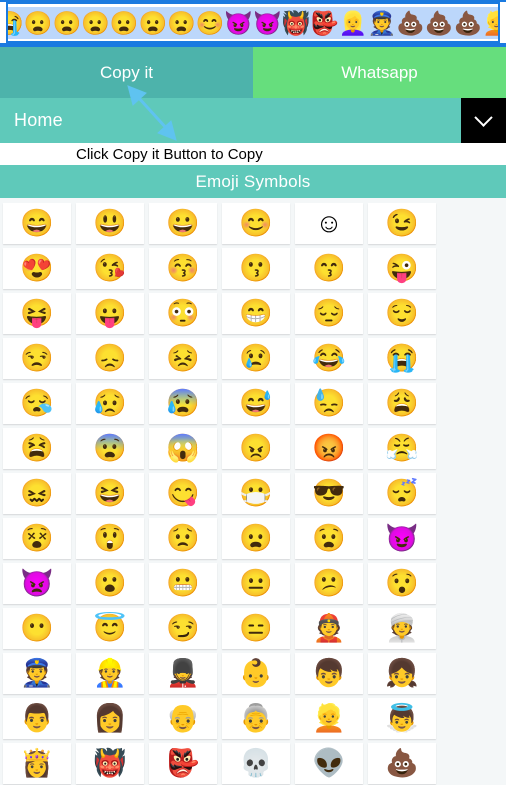 The image size is (506, 785). I want to click on emoji-input-container: 😭😦😦😦😦😦😦😊😈😈👹👺👱‍♀️👮💩💩💩👱, so click(253, 22).